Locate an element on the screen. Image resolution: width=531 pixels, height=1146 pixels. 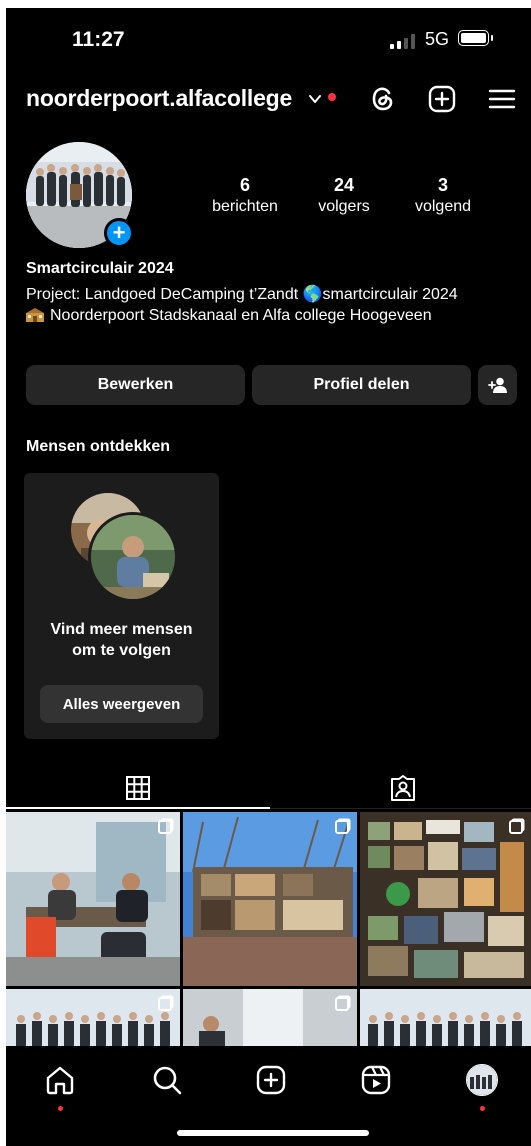
threads-icon is located at coordinates (383, 99).